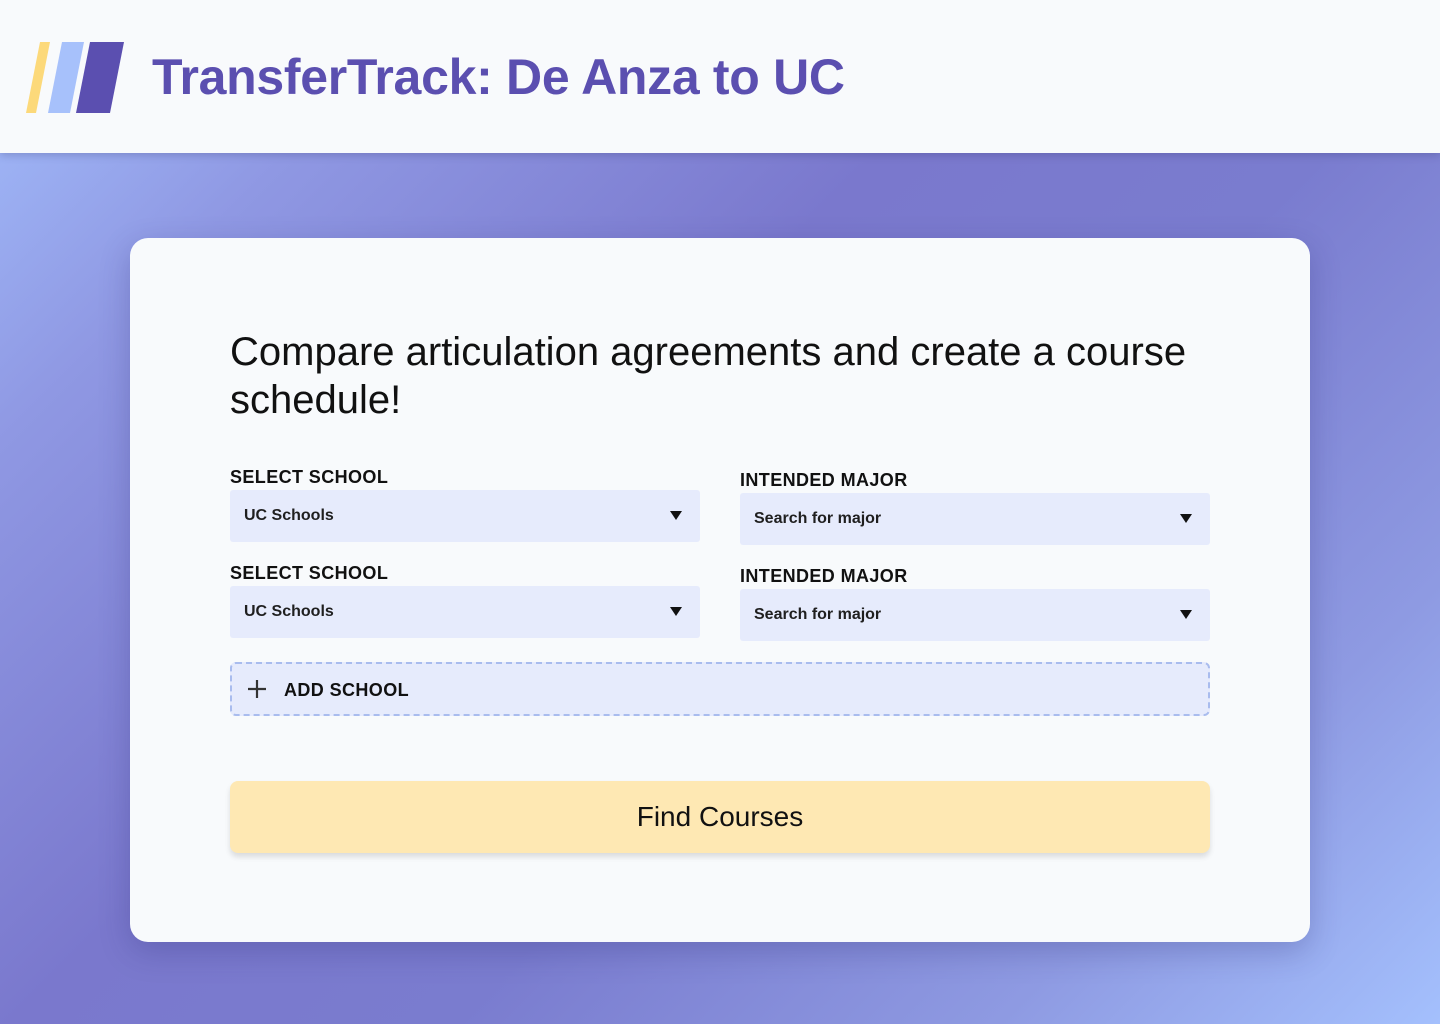 This screenshot has height=1024, width=1440. Describe the element at coordinates (498, 77) in the screenshot. I see `app-title: TransferTrack: De Anza to UC` at that location.